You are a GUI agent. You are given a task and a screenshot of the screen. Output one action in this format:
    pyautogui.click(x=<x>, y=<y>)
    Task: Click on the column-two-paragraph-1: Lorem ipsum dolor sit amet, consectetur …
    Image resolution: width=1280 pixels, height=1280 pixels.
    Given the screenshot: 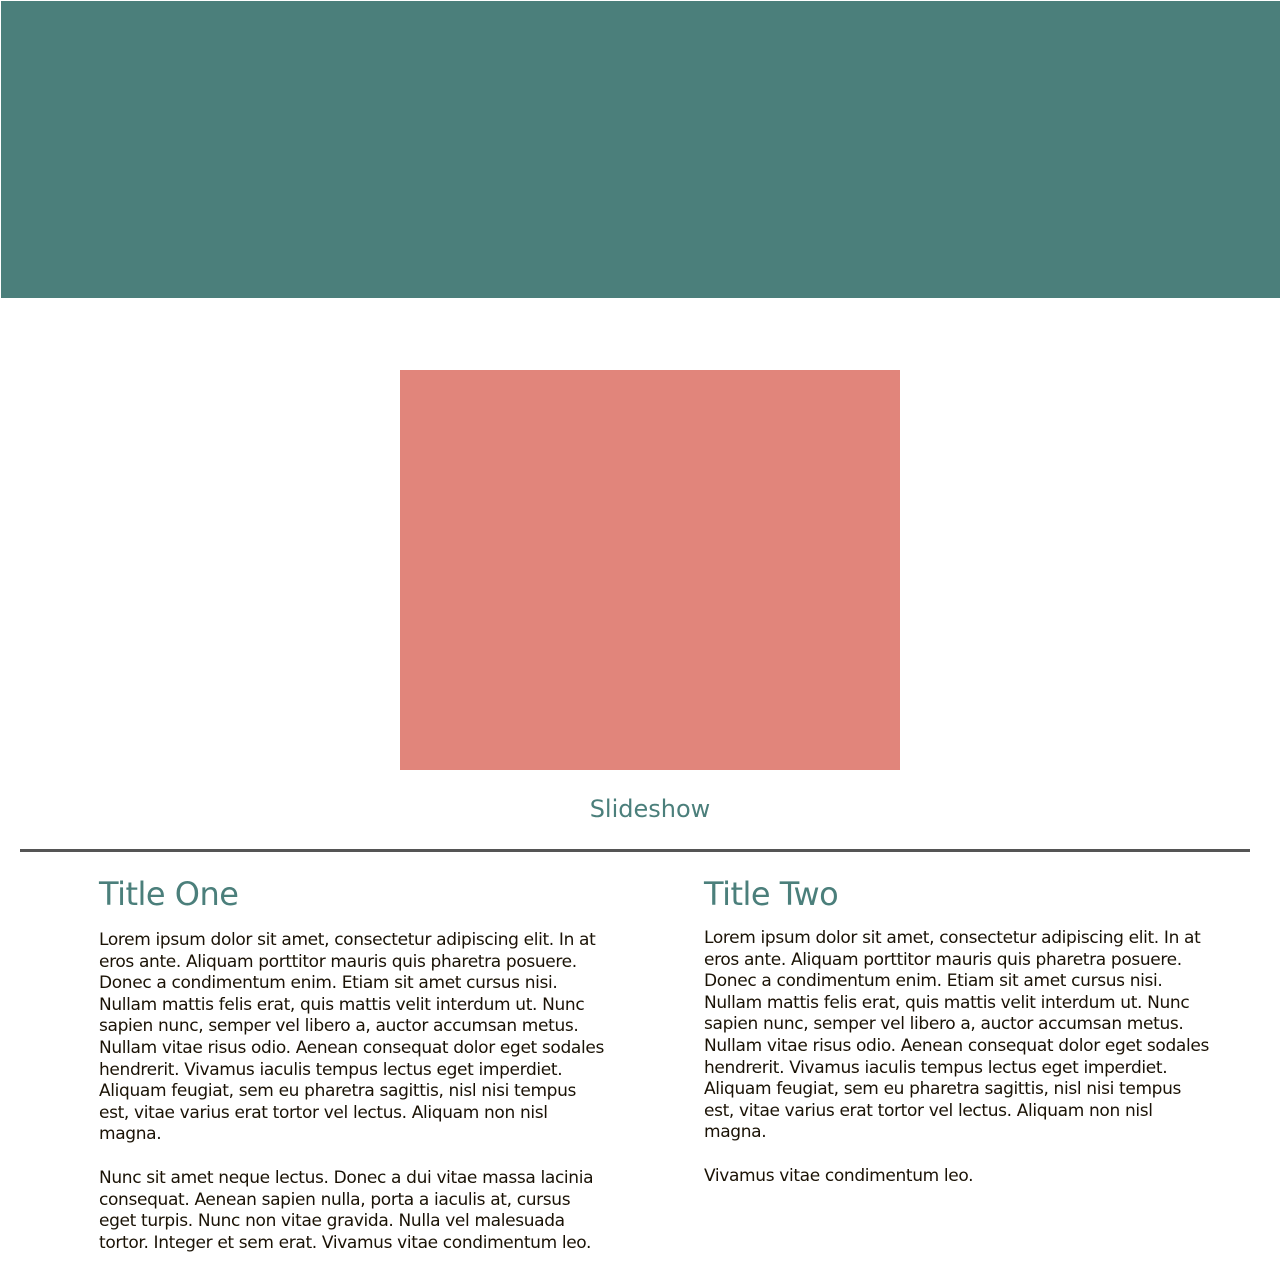 What is the action you would take?
    pyautogui.click(x=956, y=1035)
    